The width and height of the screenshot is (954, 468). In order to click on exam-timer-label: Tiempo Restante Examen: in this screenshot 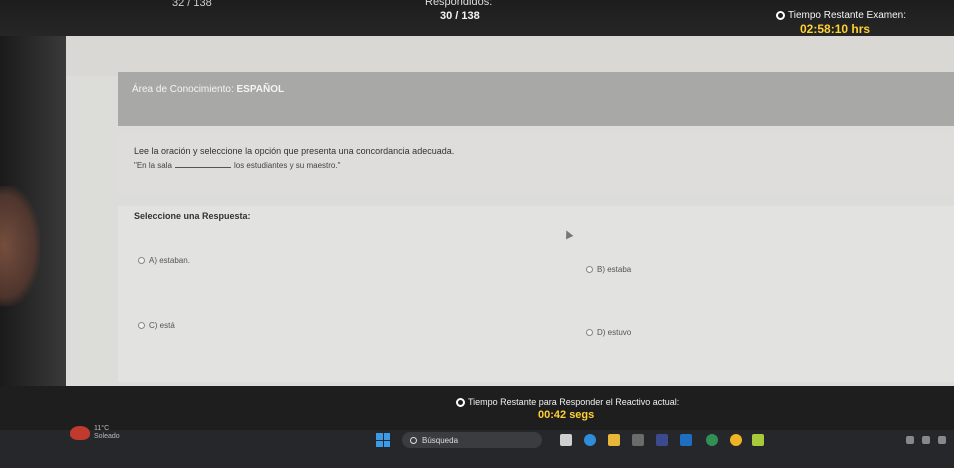, I will do `click(841, 15)`.